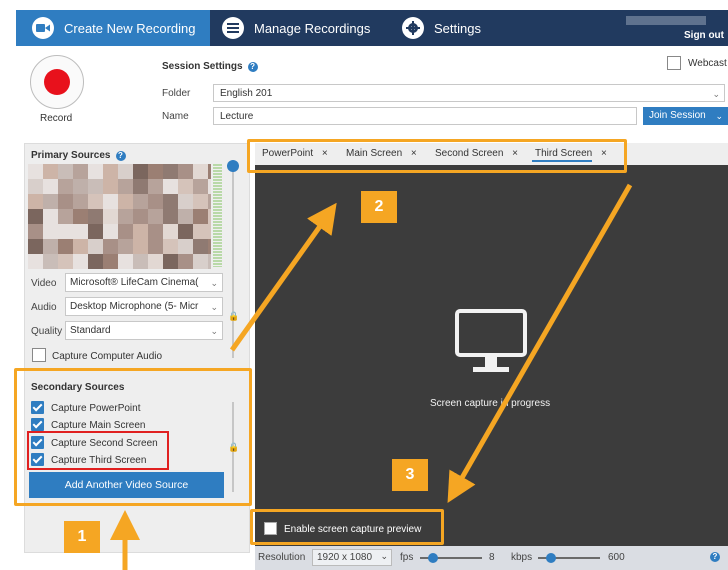 This screenshot has height=570, width=728. I want to click on arrow-to-enable-preview, so click(540, 343).